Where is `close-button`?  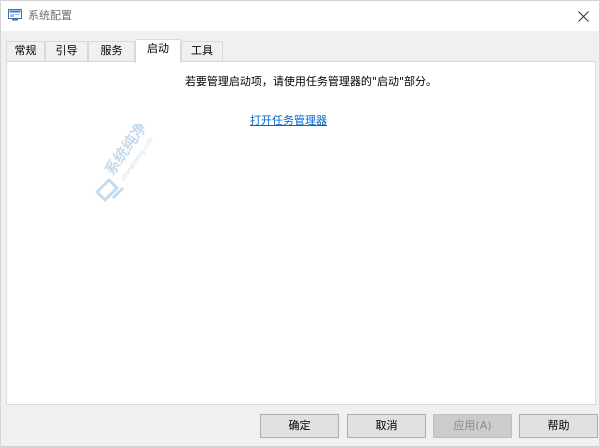 close-button is located at coordinates (583, 16).